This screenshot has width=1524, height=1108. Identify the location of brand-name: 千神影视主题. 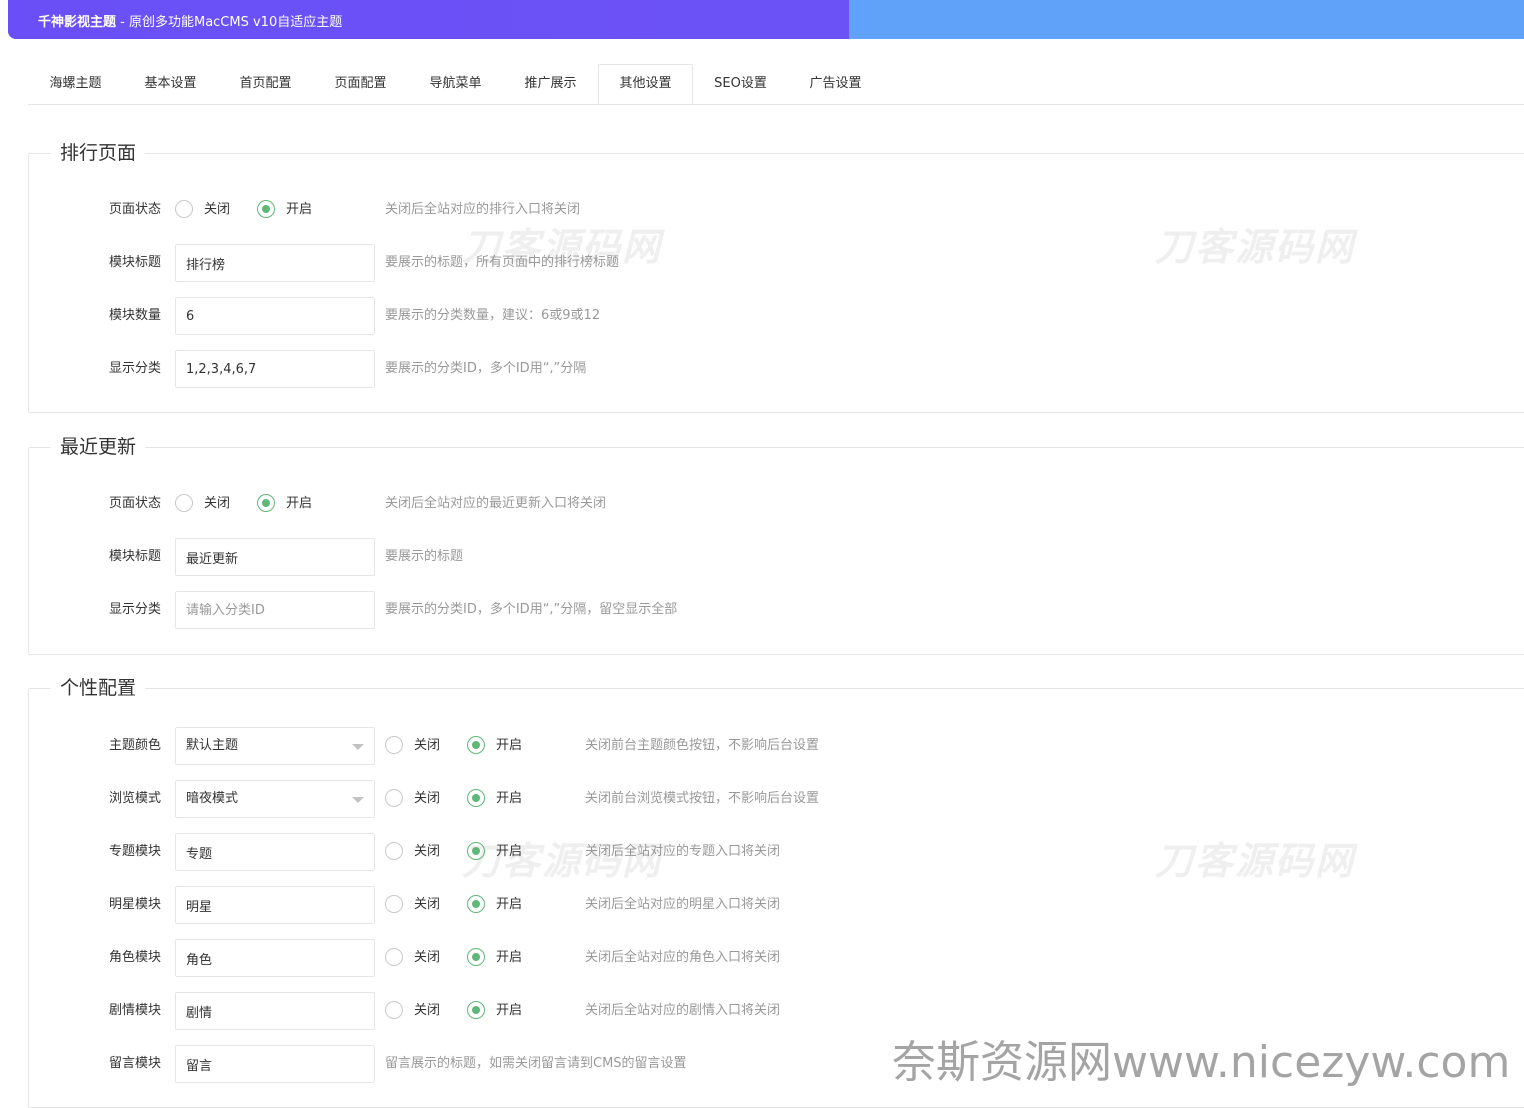
(77, 22).